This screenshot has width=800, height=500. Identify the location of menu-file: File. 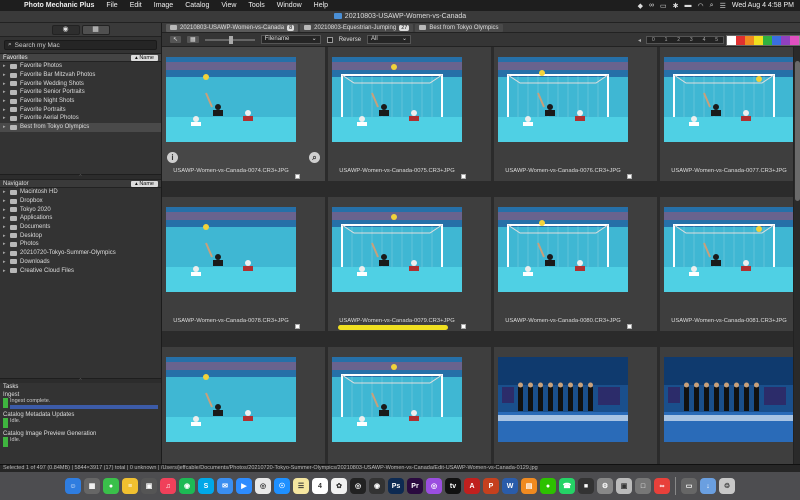
(111, 5).